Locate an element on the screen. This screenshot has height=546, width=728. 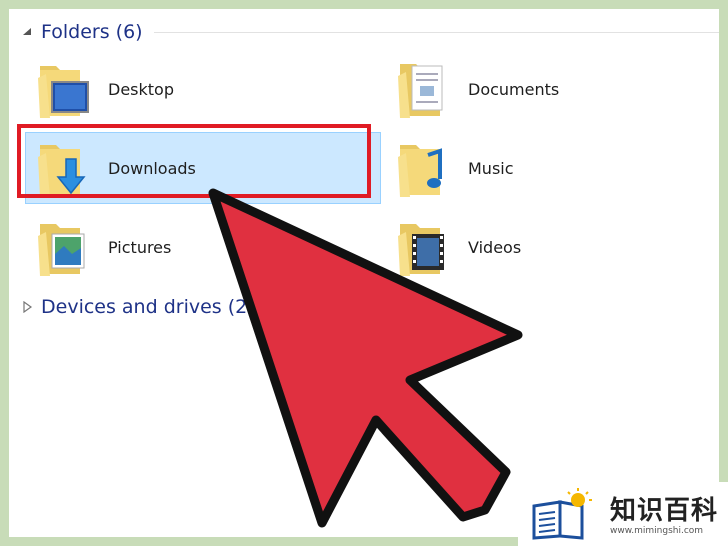
pictures-folder-icon is located at coordinates (61, 250).